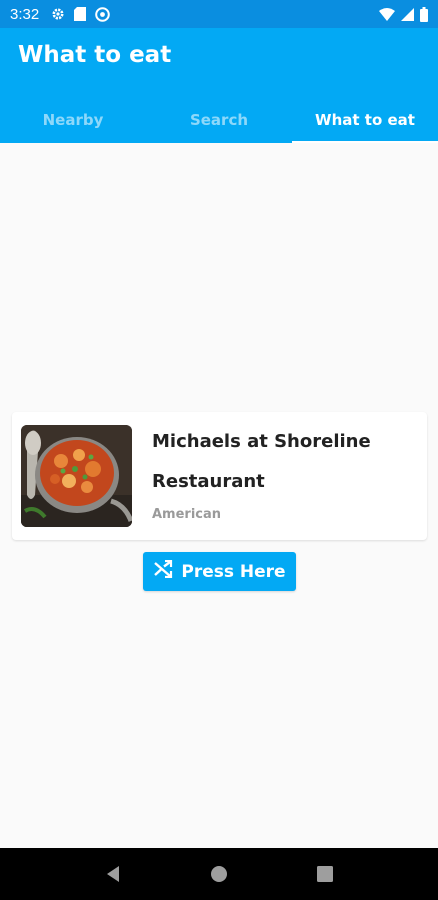 The height and width of the screenshot is (900, 438). I want to click on tab-nearby: Nearby, so click(73, 119).